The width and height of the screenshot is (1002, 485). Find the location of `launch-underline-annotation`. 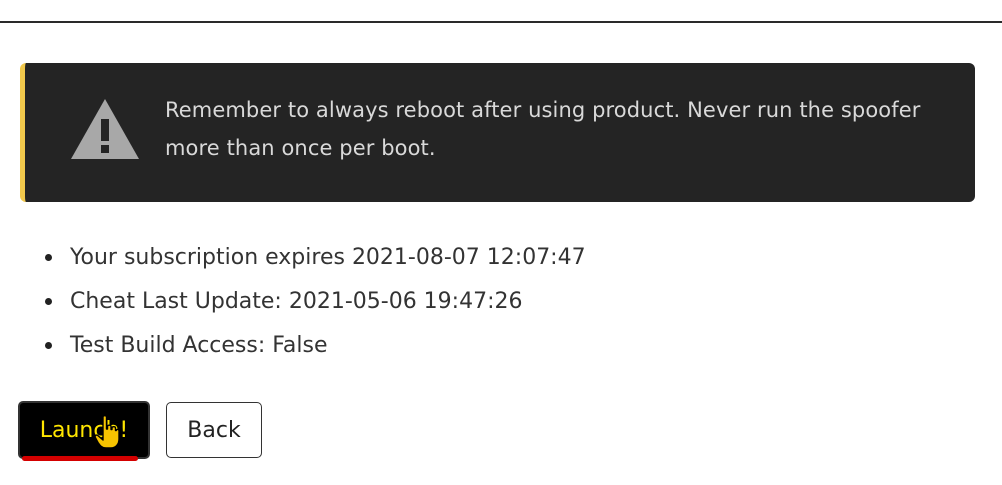

launch-underline-annotation is located at coordinates (80, 458).